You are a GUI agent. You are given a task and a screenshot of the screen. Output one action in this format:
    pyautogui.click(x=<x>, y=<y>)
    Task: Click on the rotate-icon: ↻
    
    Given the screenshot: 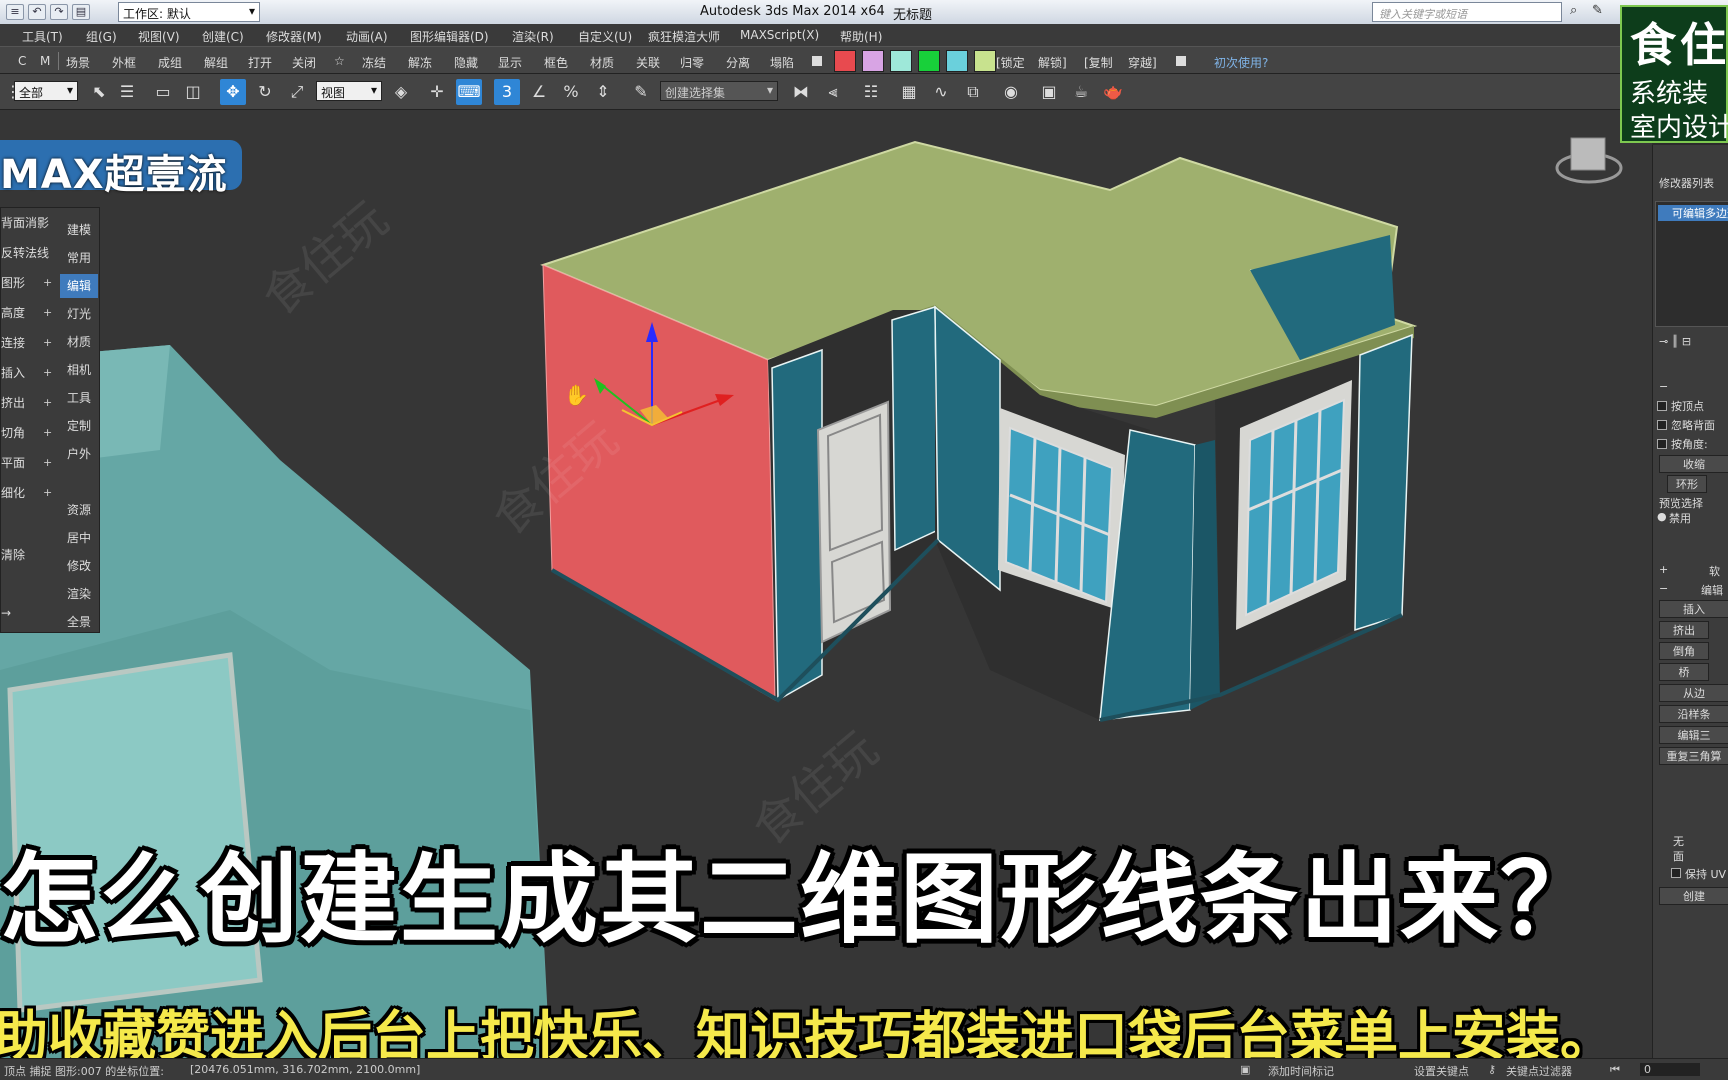 What is the action you would take?
    pyautogui.click(x=265, y=92)
    